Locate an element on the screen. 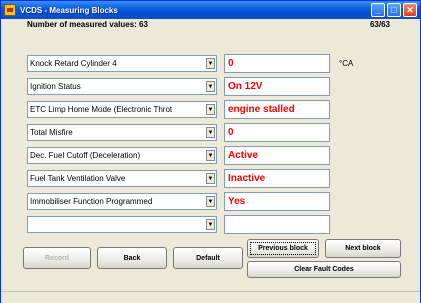 Image resolution: width=421 pixels, height=303 pixels. field-select-label: Total Misfire is located at coordinates (51, 132).